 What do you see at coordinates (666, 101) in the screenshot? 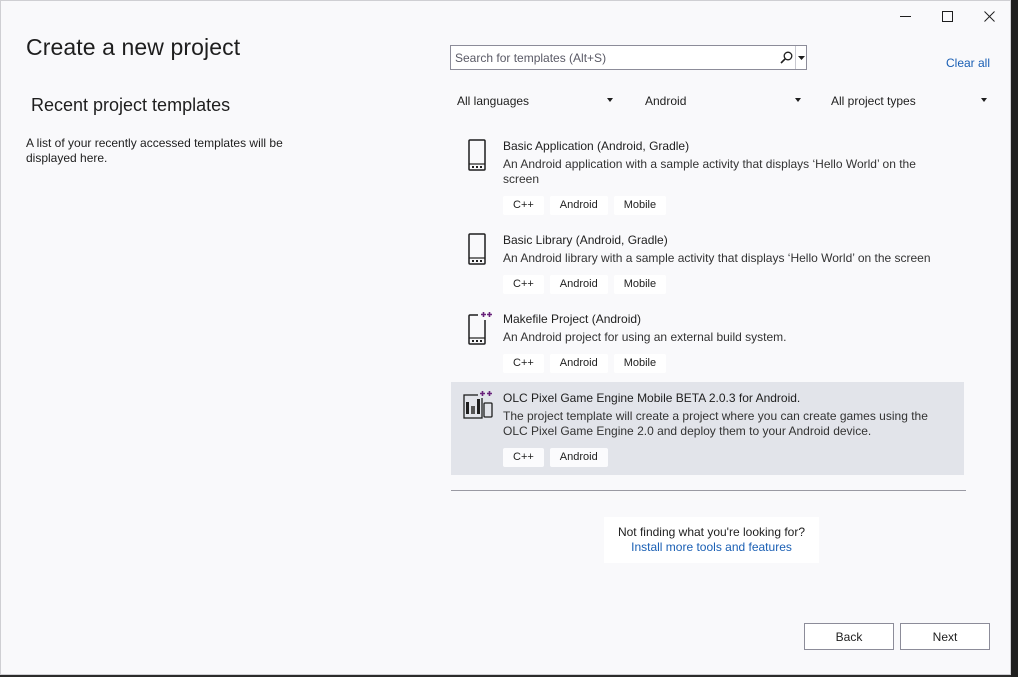
I see `platform-filter-value: Android` at bounding box center [666, 101].